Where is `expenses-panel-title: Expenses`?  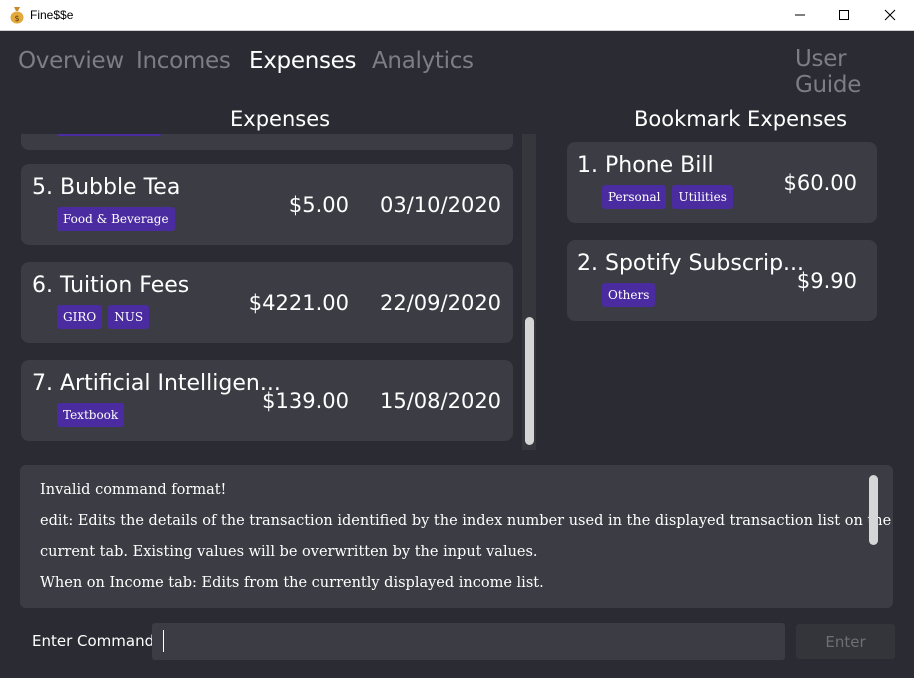 expenses-panel-title: Expenses is located at coordinates (280, 119).